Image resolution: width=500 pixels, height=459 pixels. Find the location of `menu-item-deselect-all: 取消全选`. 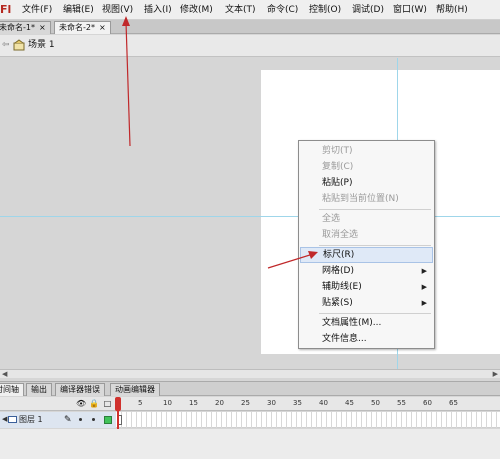

menu-item-deselect-all: 取消全选 is located at coordinates (366, 235).